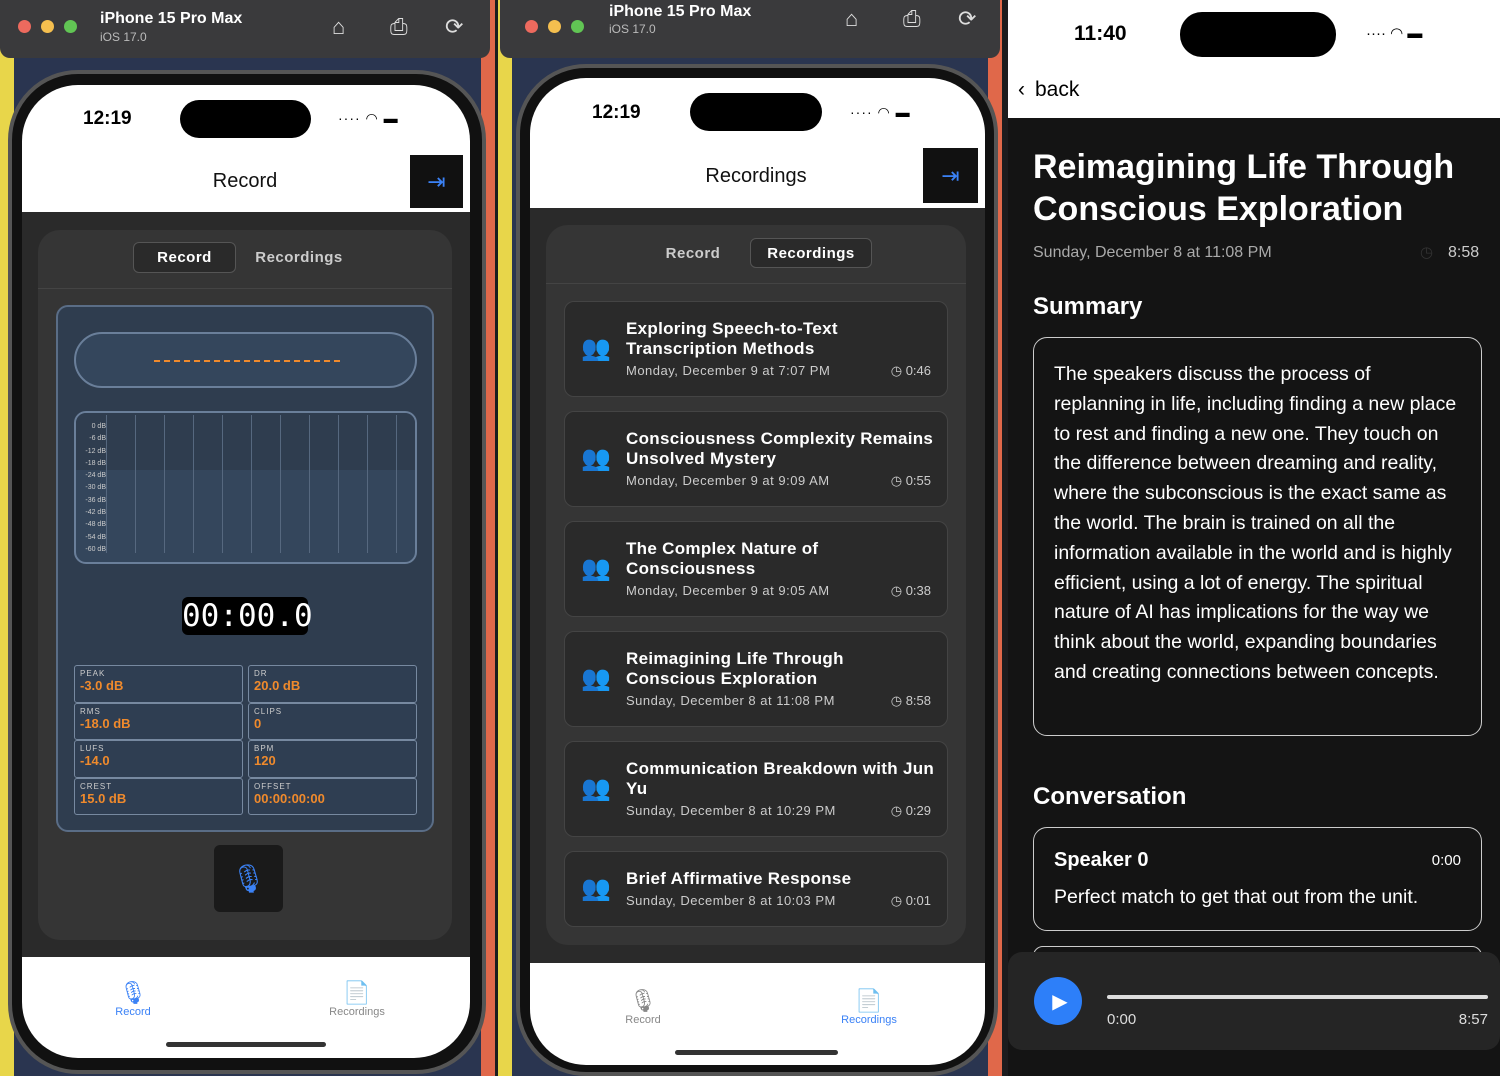  What do you see at coordinates (780, 778) in the screenshot?
I see `recording-title: Communication Breakdown with Jun Yu` at bounding box center [780, 778].